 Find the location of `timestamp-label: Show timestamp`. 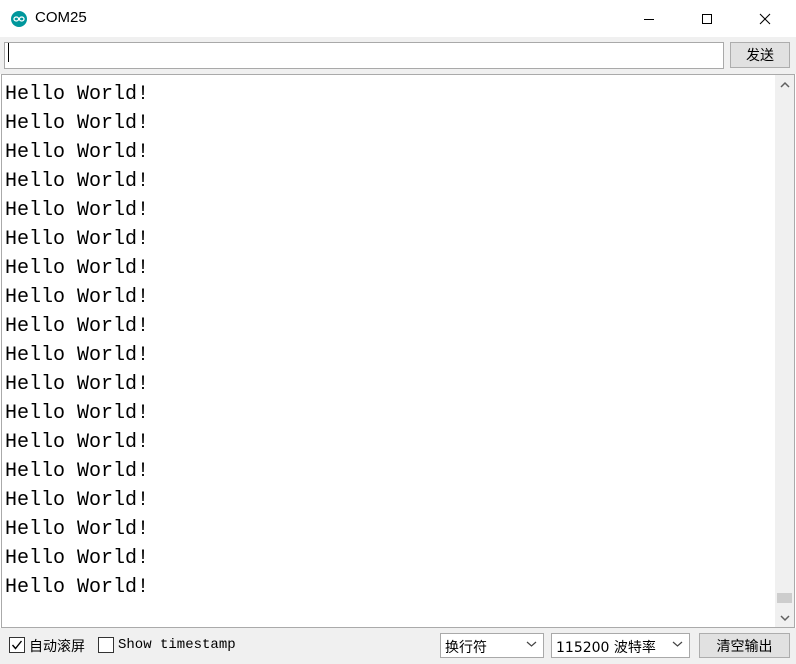

timestamp-label: Show timestamp is located at coordinates (177, 645).